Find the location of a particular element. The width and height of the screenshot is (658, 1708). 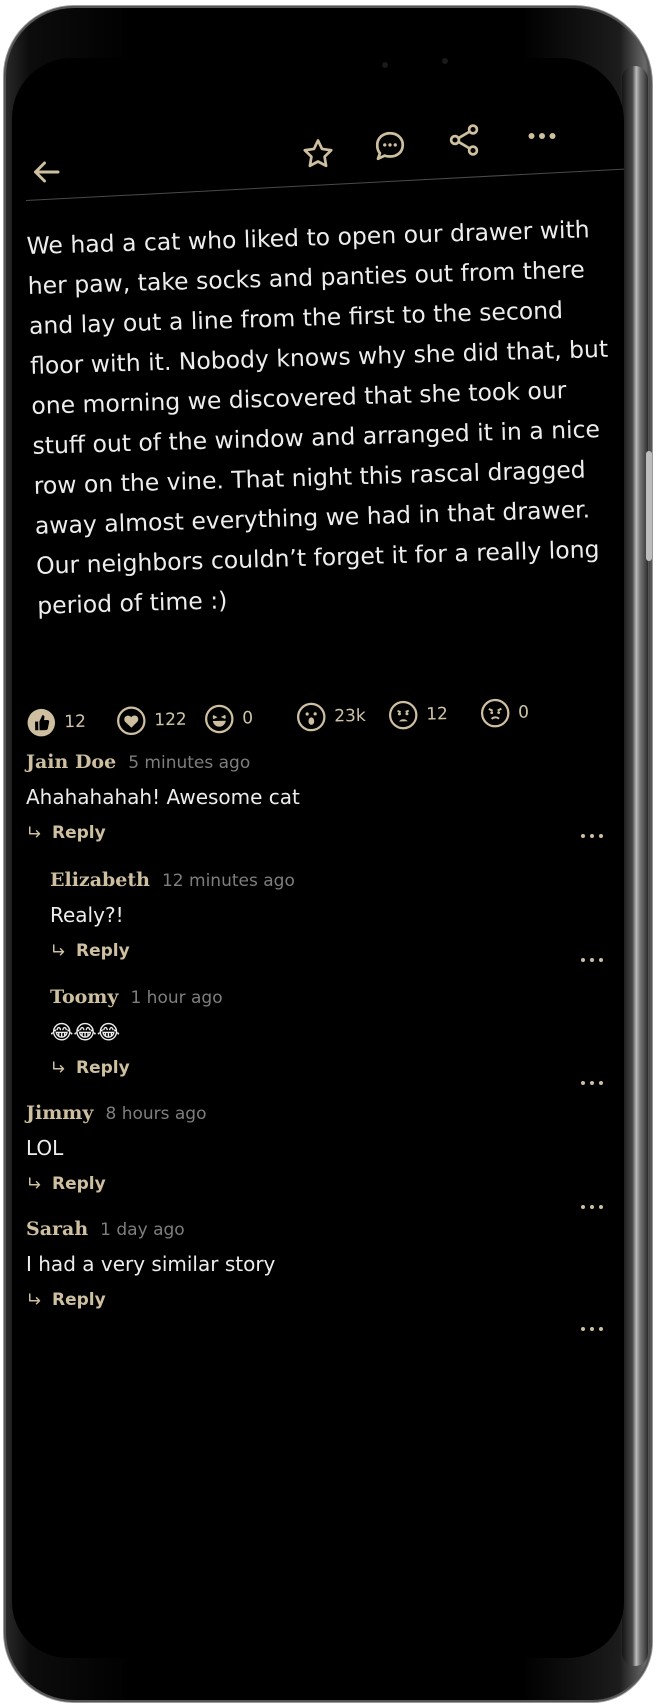

share-icon is located at coordinates (464, 140).